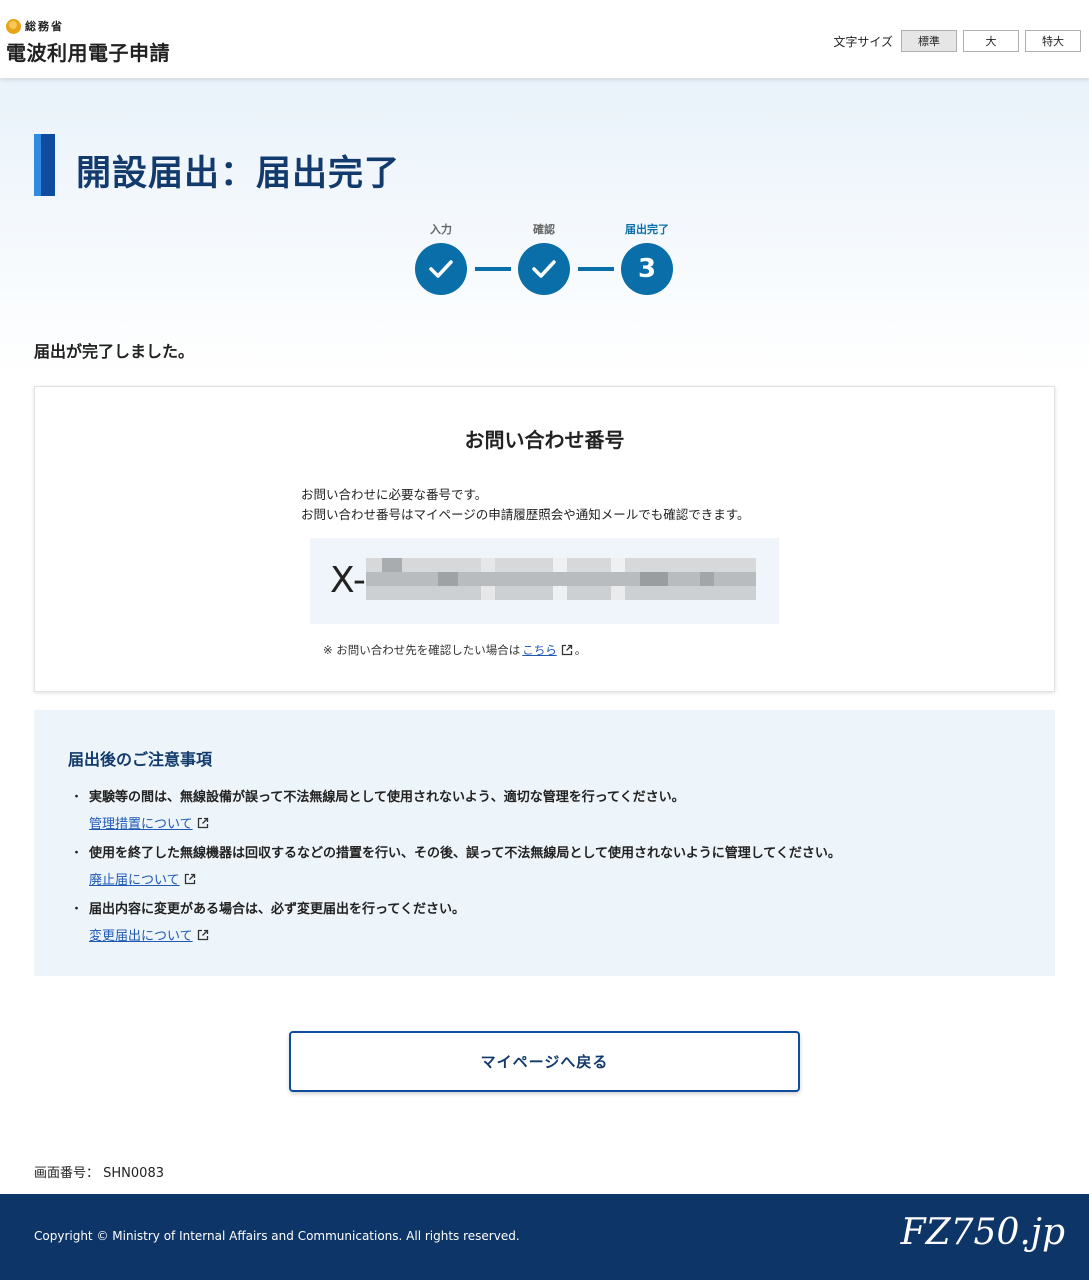  I want to click on management-measures-link: 管理措置について, so click(150, 822).